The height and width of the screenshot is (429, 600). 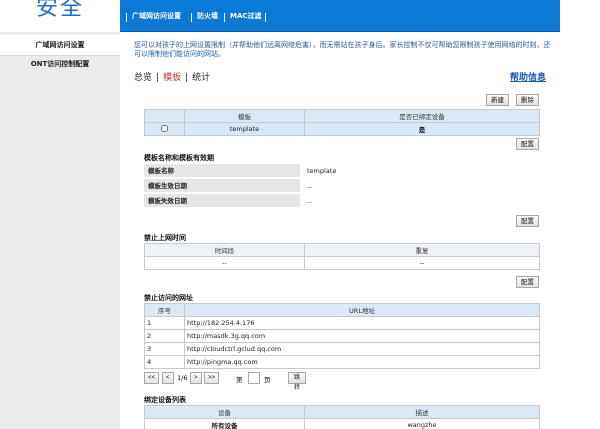 I want to click on table-row: 3 http://cloudctrl.gclud.qq.com, so click(x=342, y=349).